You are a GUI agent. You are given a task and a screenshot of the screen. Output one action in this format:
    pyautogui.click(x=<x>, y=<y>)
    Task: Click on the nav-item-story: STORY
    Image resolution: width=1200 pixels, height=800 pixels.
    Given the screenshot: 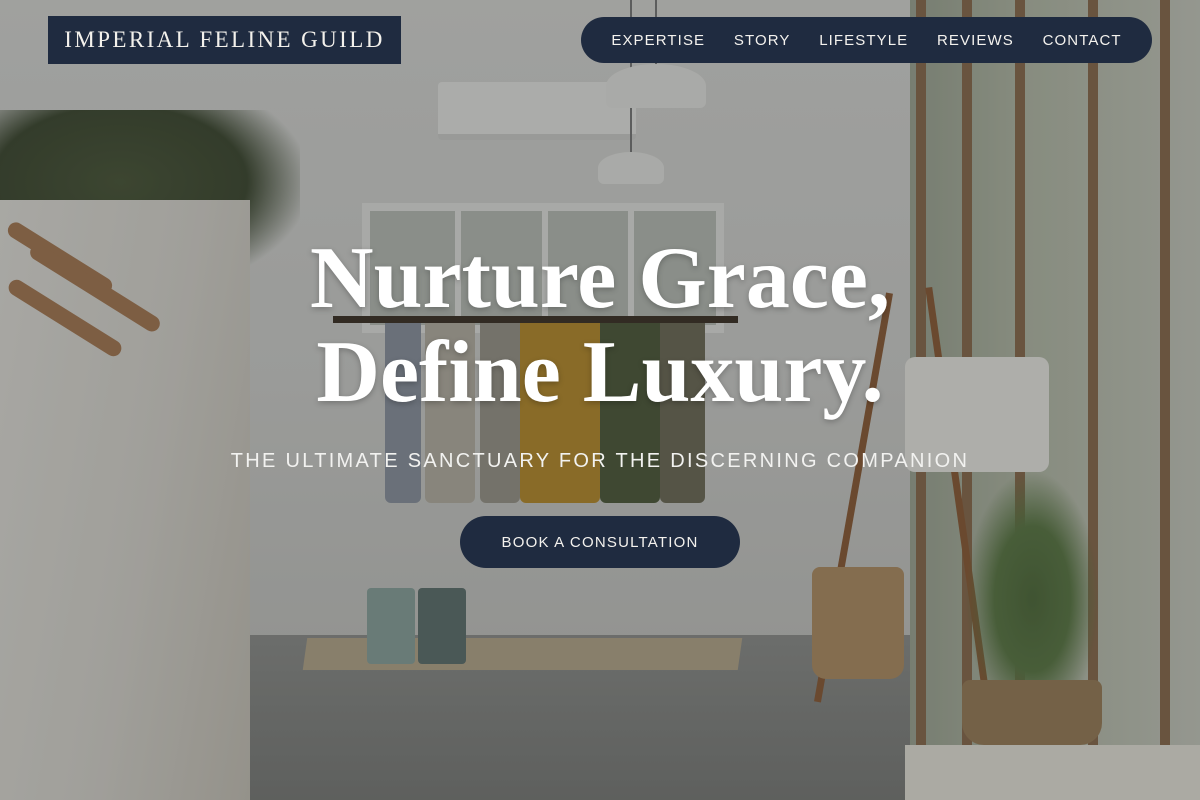 What is the action you would take?
    pyautogui.click(x=762, y=40)
    